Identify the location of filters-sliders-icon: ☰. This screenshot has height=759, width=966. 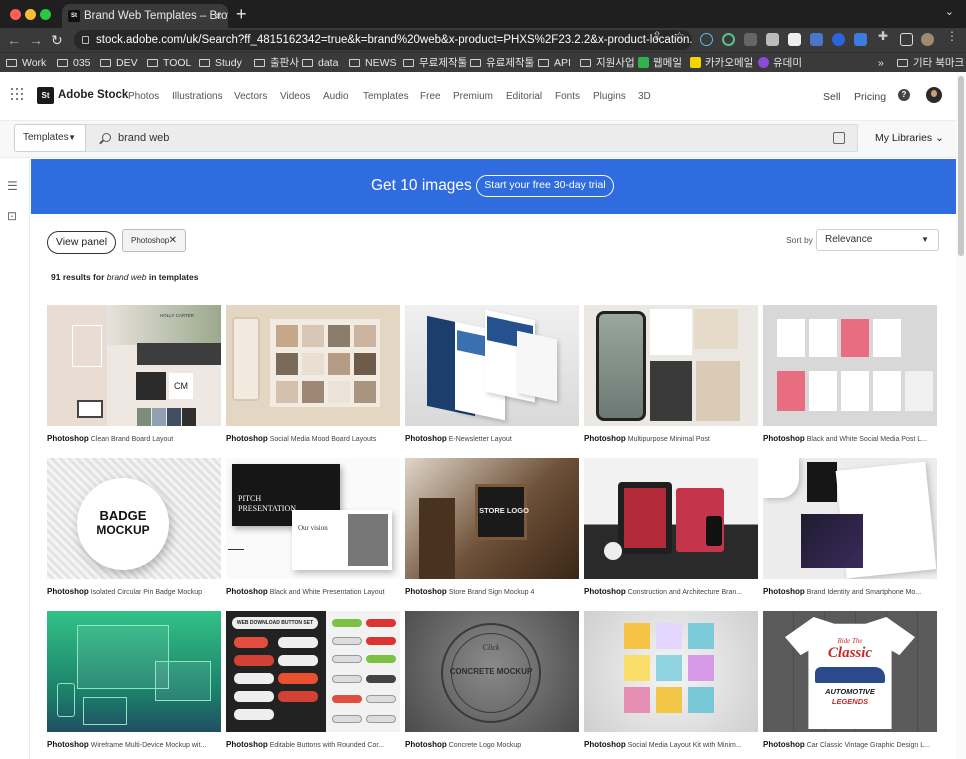
(14, 186).